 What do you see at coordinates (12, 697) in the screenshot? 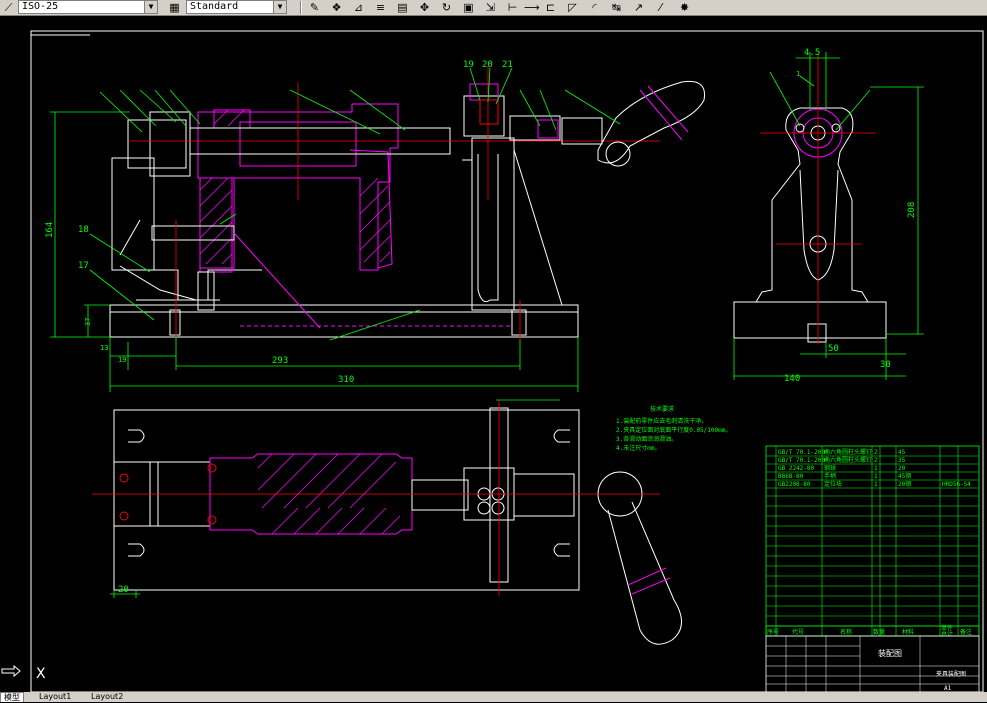
I see `tab-model: 模型` at bounding box center [12, 697].